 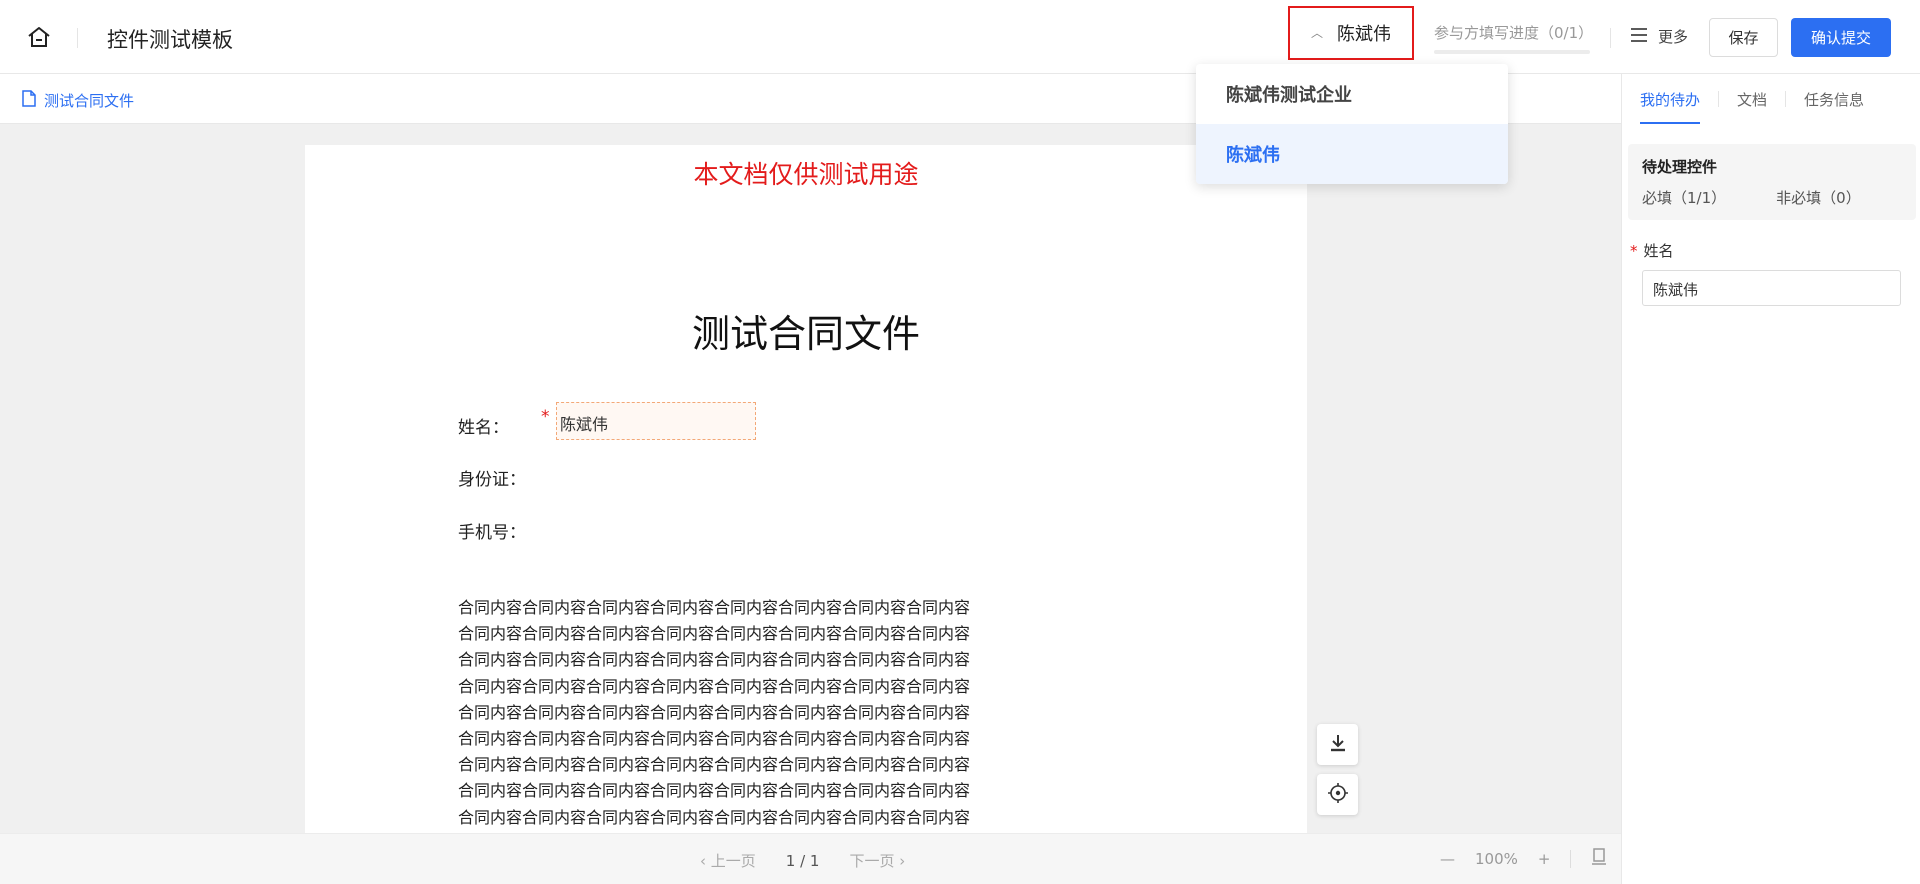 I want to click on next-page-button: 下一页 ›, so click(x=877, y=860).